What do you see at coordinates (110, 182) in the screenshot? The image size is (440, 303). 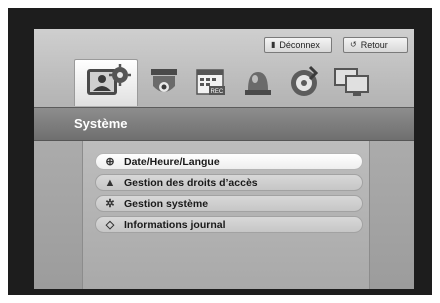 I see `user-icon: ▲` at bounding box center [110, 182].